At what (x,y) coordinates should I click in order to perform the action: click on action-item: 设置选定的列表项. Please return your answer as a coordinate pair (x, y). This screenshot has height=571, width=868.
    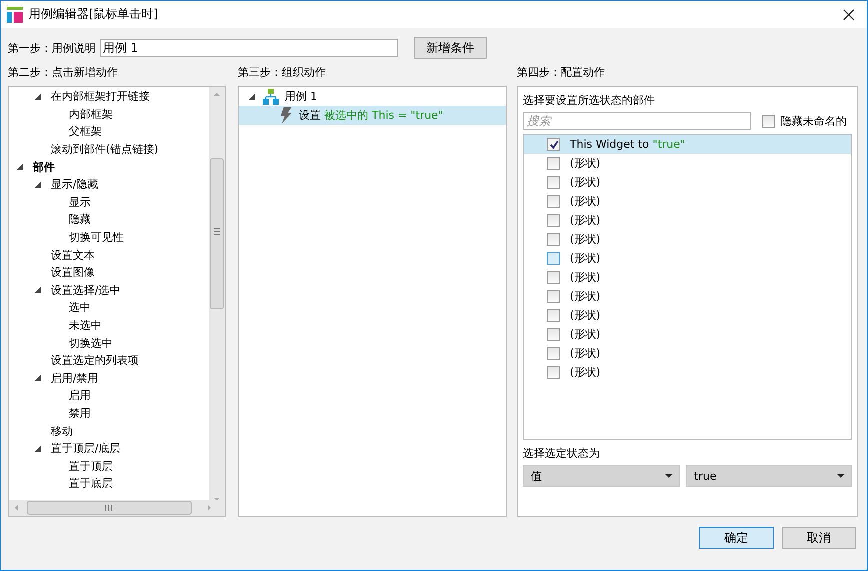
    Looking at the image, I should click on (95, 360).